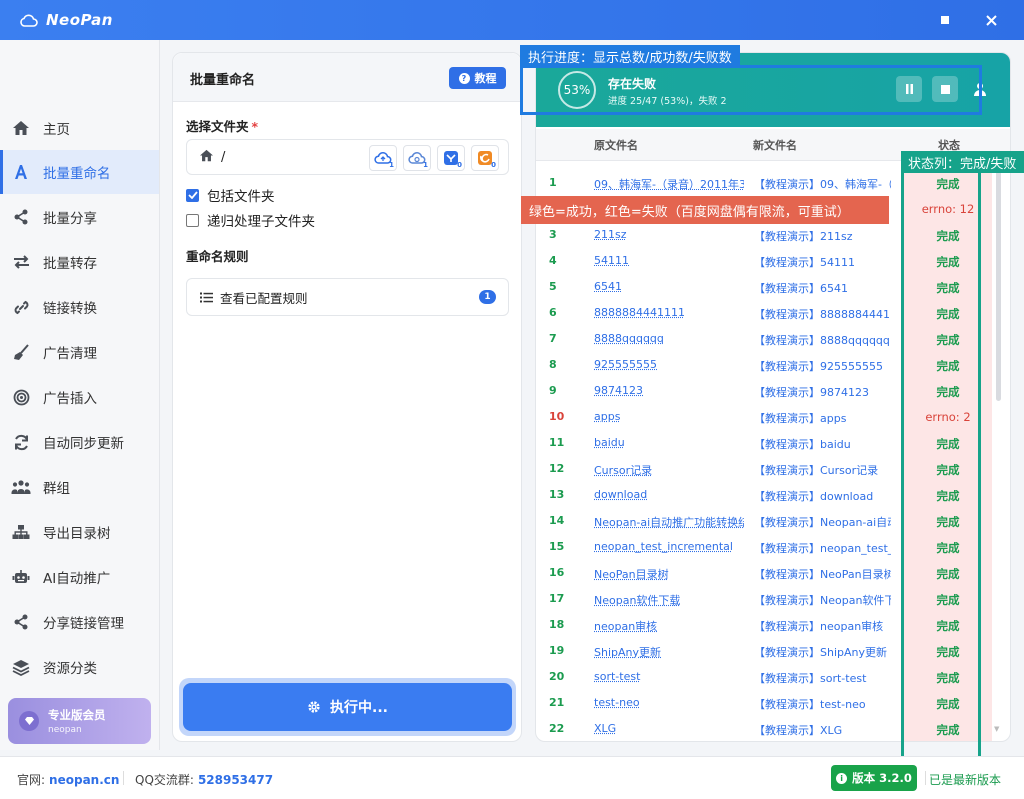 The height and width of the screenshot is (799, 1024). Describe the element at coordinates (705, 210) in the screenshot. I see `color-annotation-label: 绿色=成功，红色=失败（百度网盘偶有限流，可重试）` at that location.